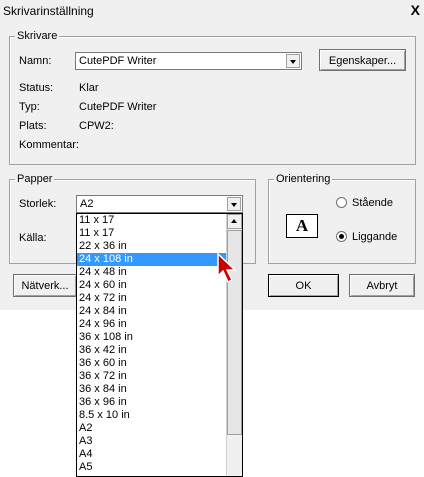 The height and width of the screenshot is (477, 424). I want to click on chevron-up-icon, so click(234, 221).